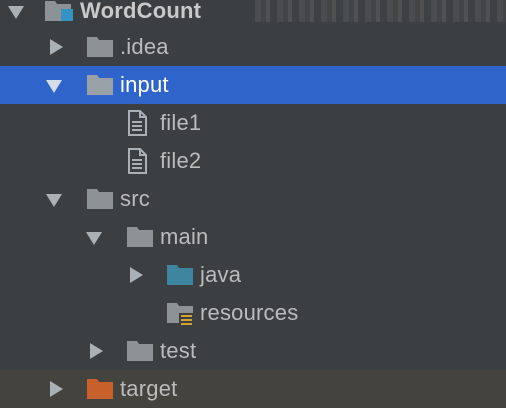  Describe the element at coordinates (221, 274) in the screenshot. I see `tree-item-label: java` at that location.